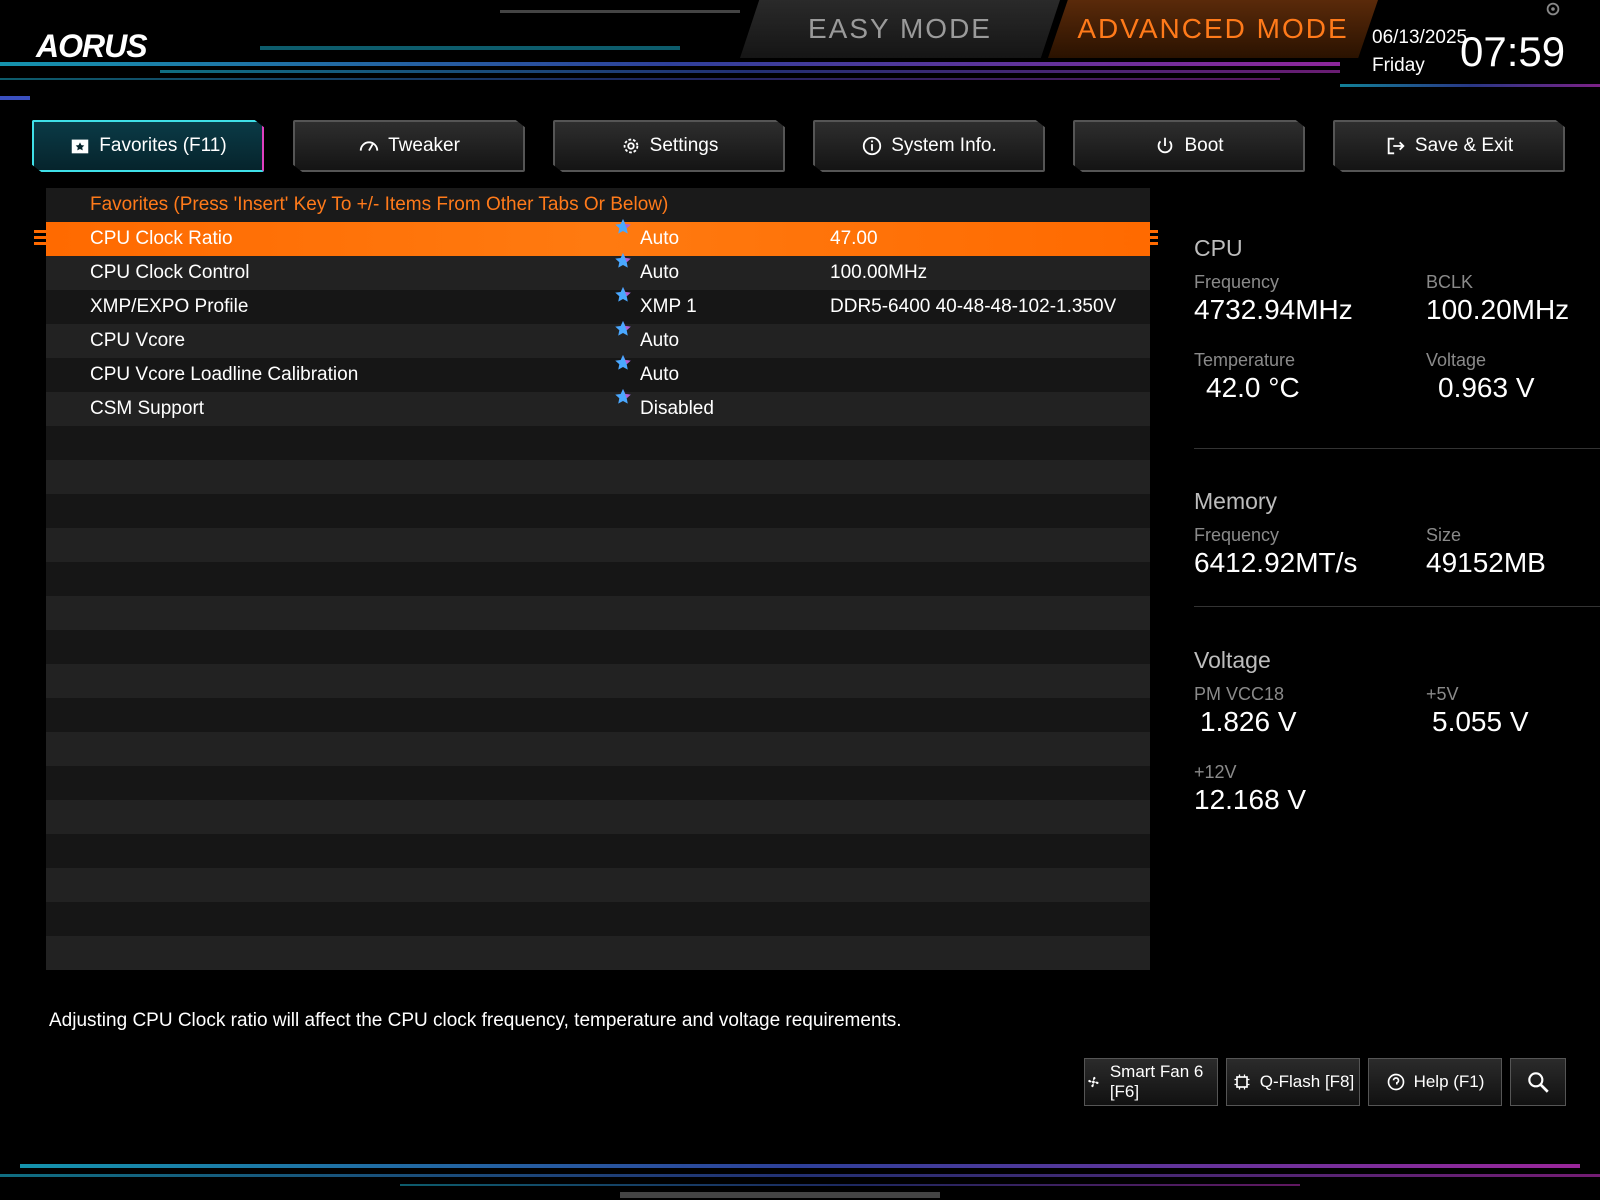  Describe the element at coordinates (1250, 799) in the screenshot. I see `v12-value: 12.168 V` at that location.